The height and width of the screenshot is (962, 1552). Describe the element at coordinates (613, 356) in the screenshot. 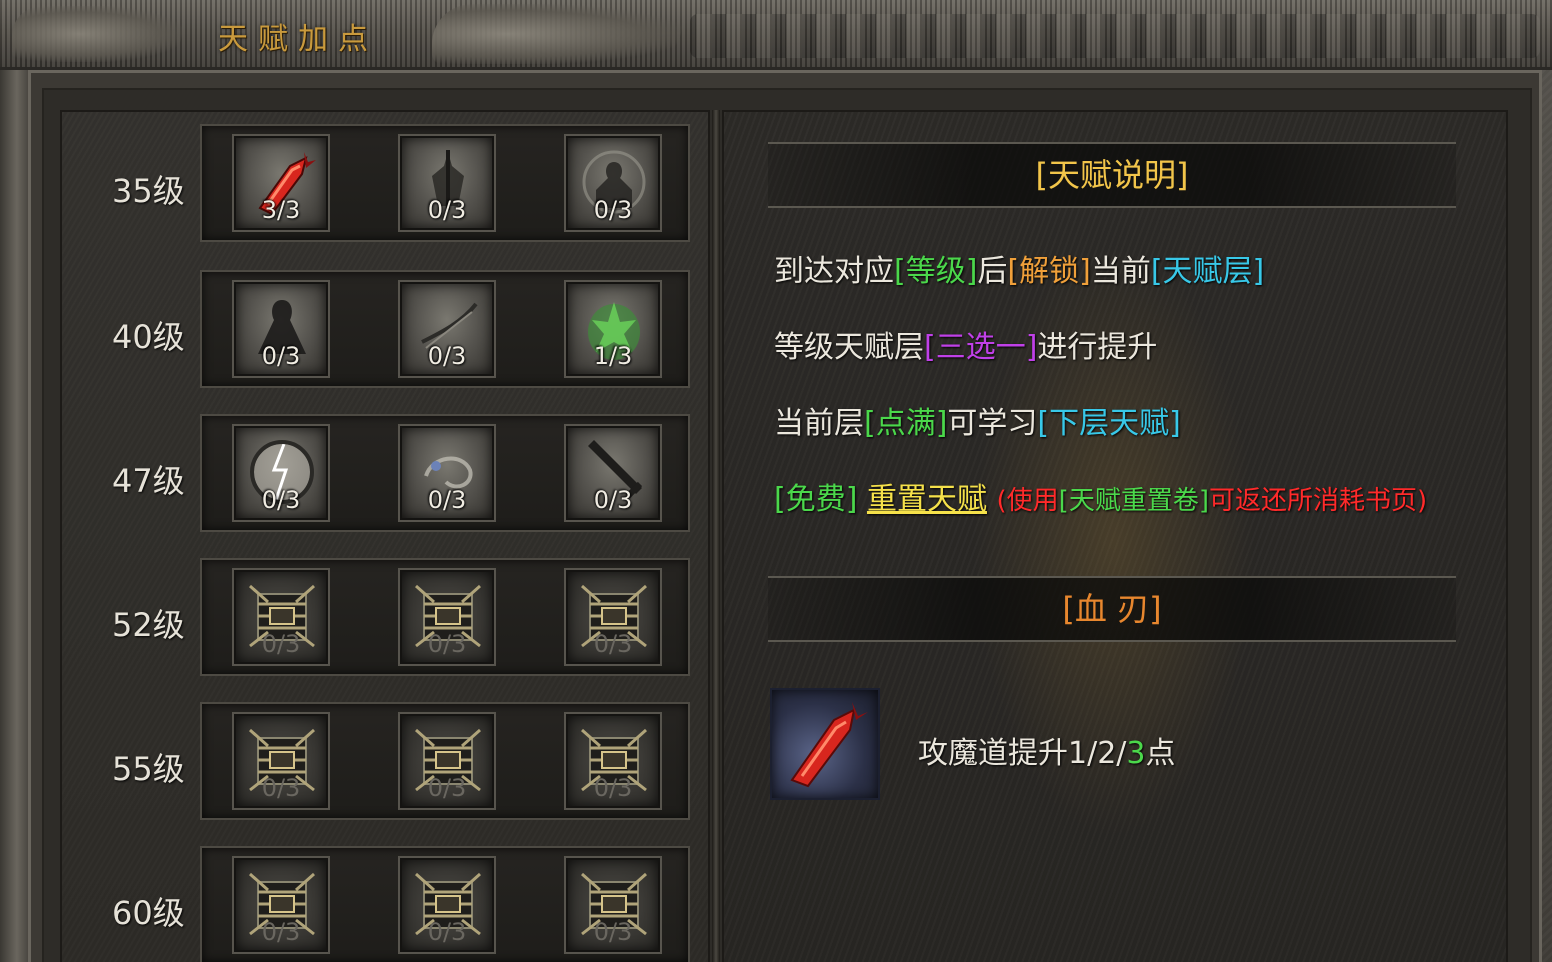

I see `skill-points-count: 1/3` at that location.